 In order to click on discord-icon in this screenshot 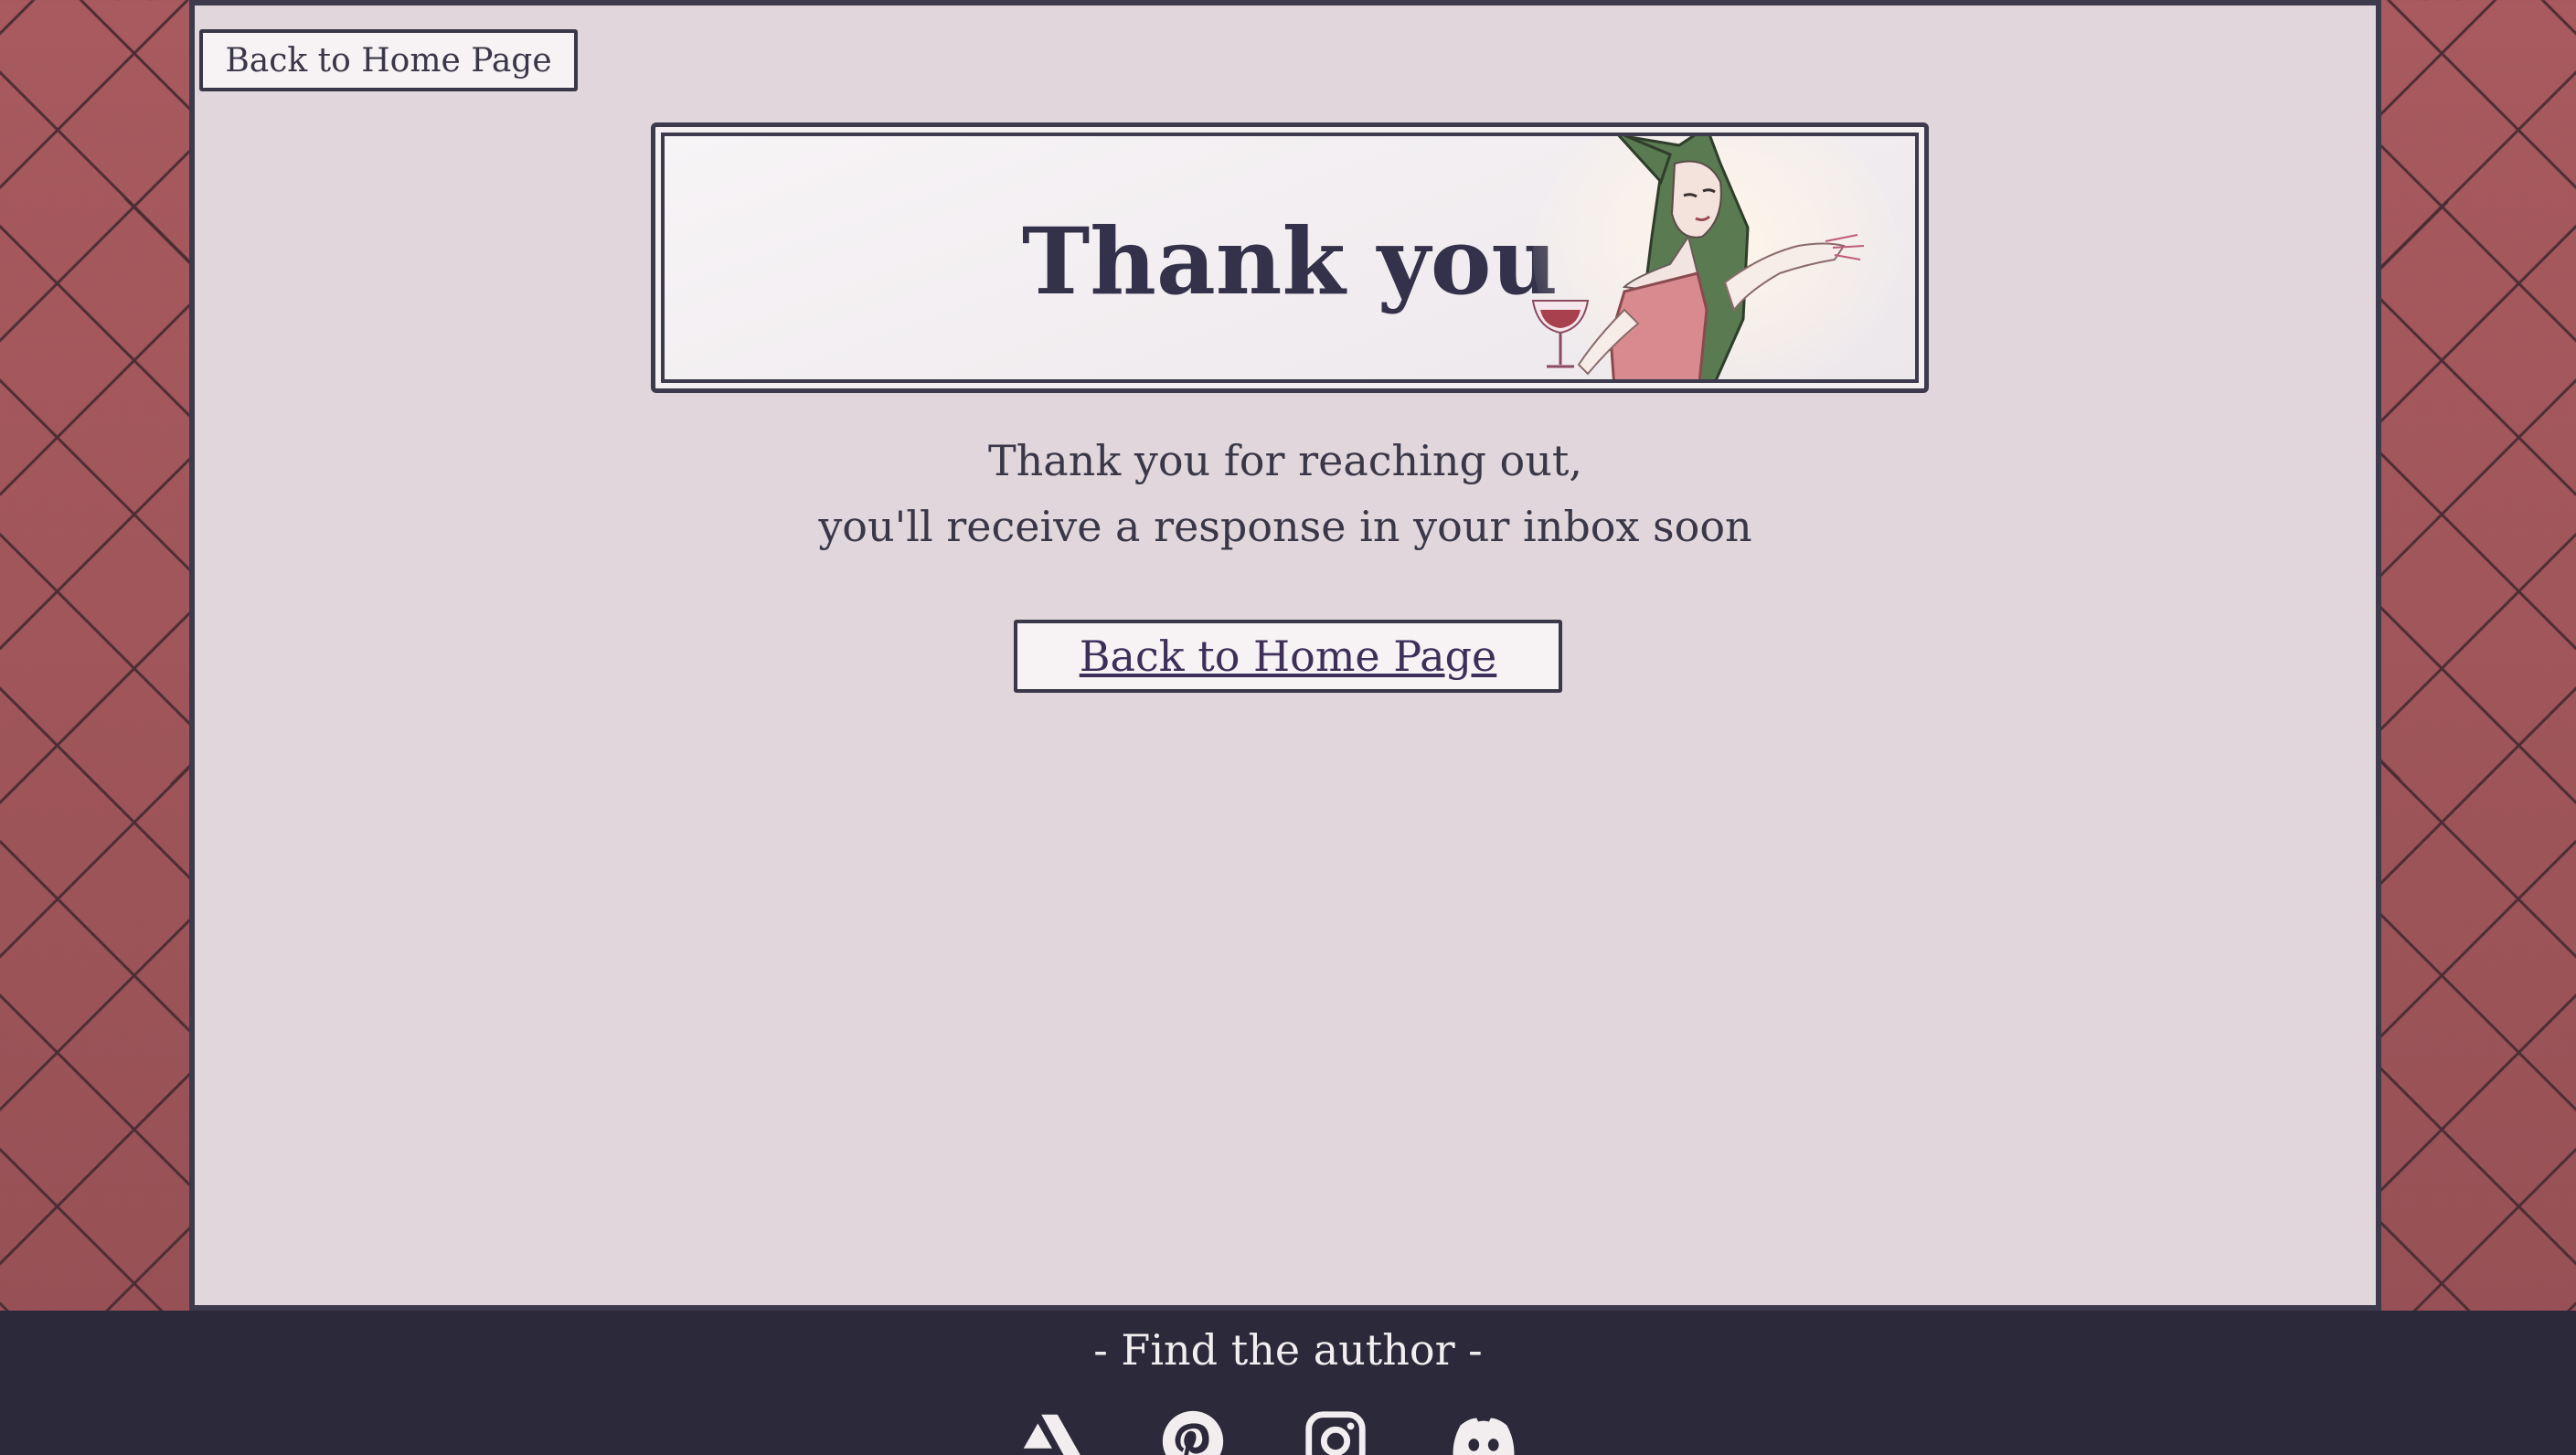, I will do `click(1483, 1431)`.